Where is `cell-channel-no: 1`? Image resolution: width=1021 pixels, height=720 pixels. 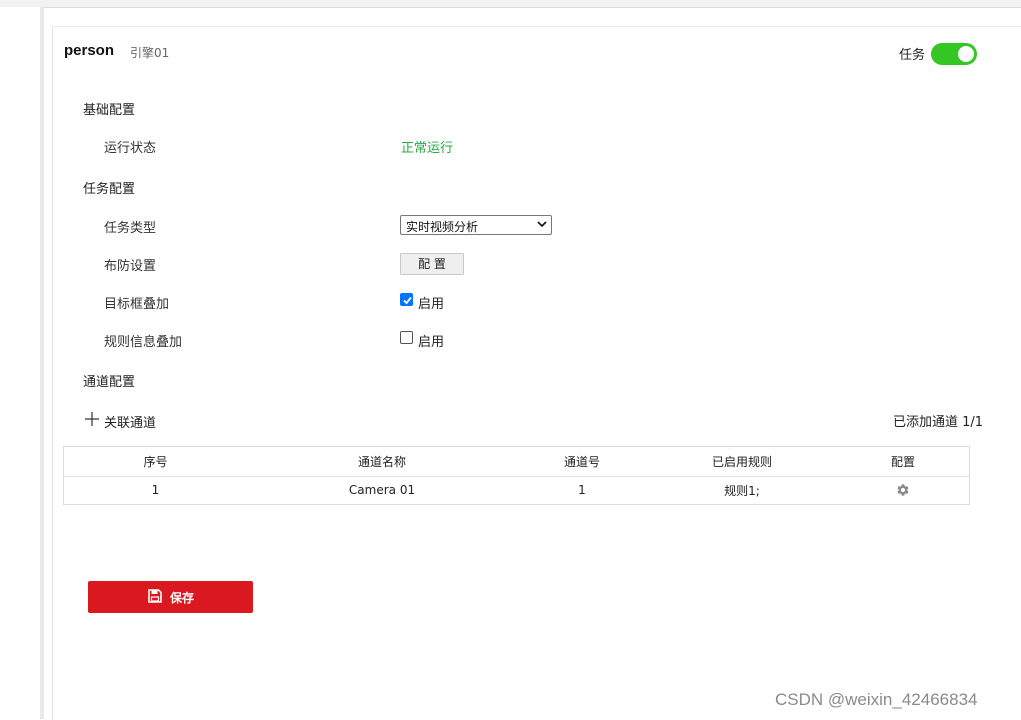
cell-channel-no: 1 is located at coordinates (582, 490).